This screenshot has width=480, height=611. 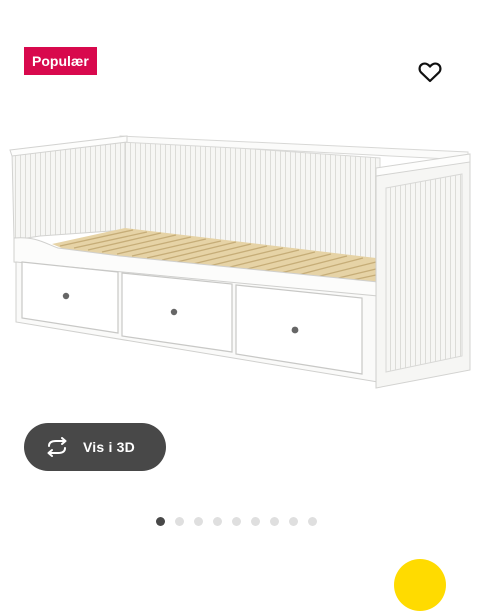 I want to click on heart-outline-icon, so click(x=430, y=72).